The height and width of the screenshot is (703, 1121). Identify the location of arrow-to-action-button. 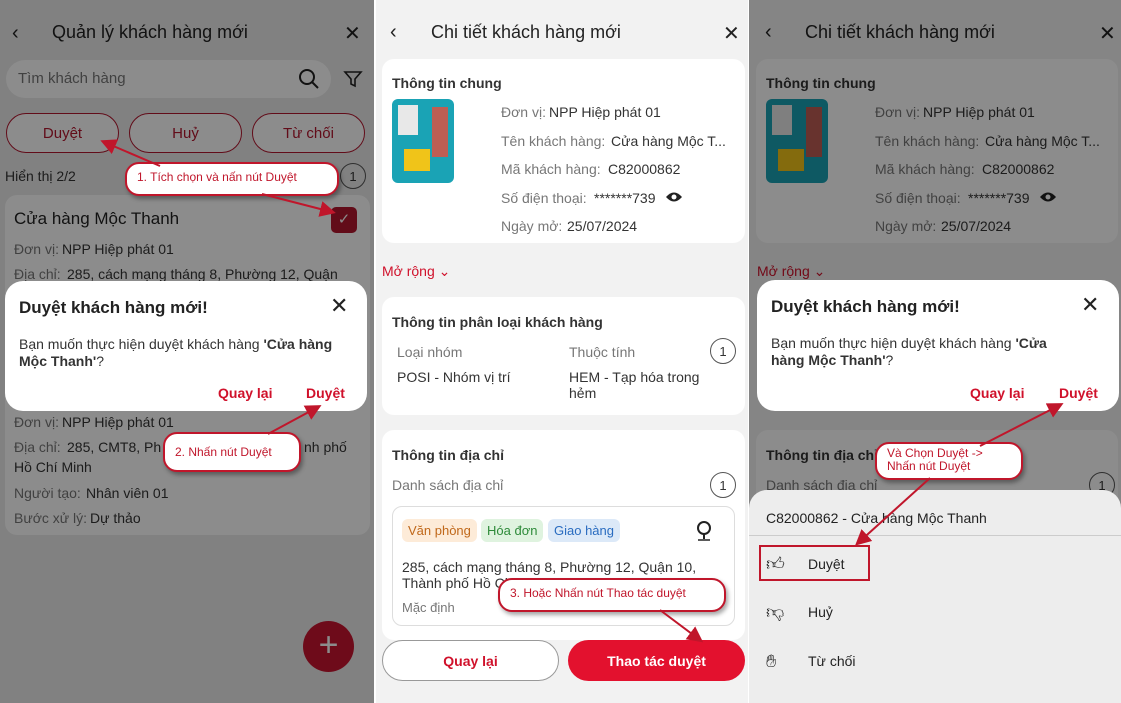
(681, 626).